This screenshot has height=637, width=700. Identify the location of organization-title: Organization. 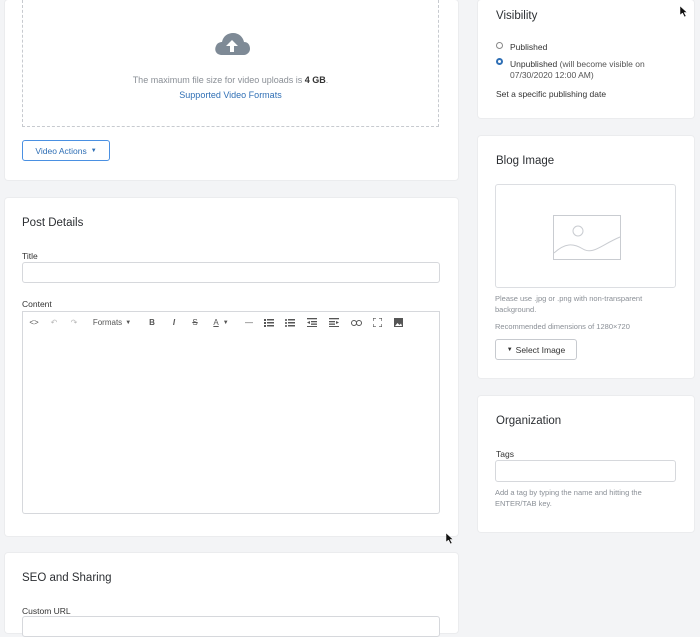
(529, 421).